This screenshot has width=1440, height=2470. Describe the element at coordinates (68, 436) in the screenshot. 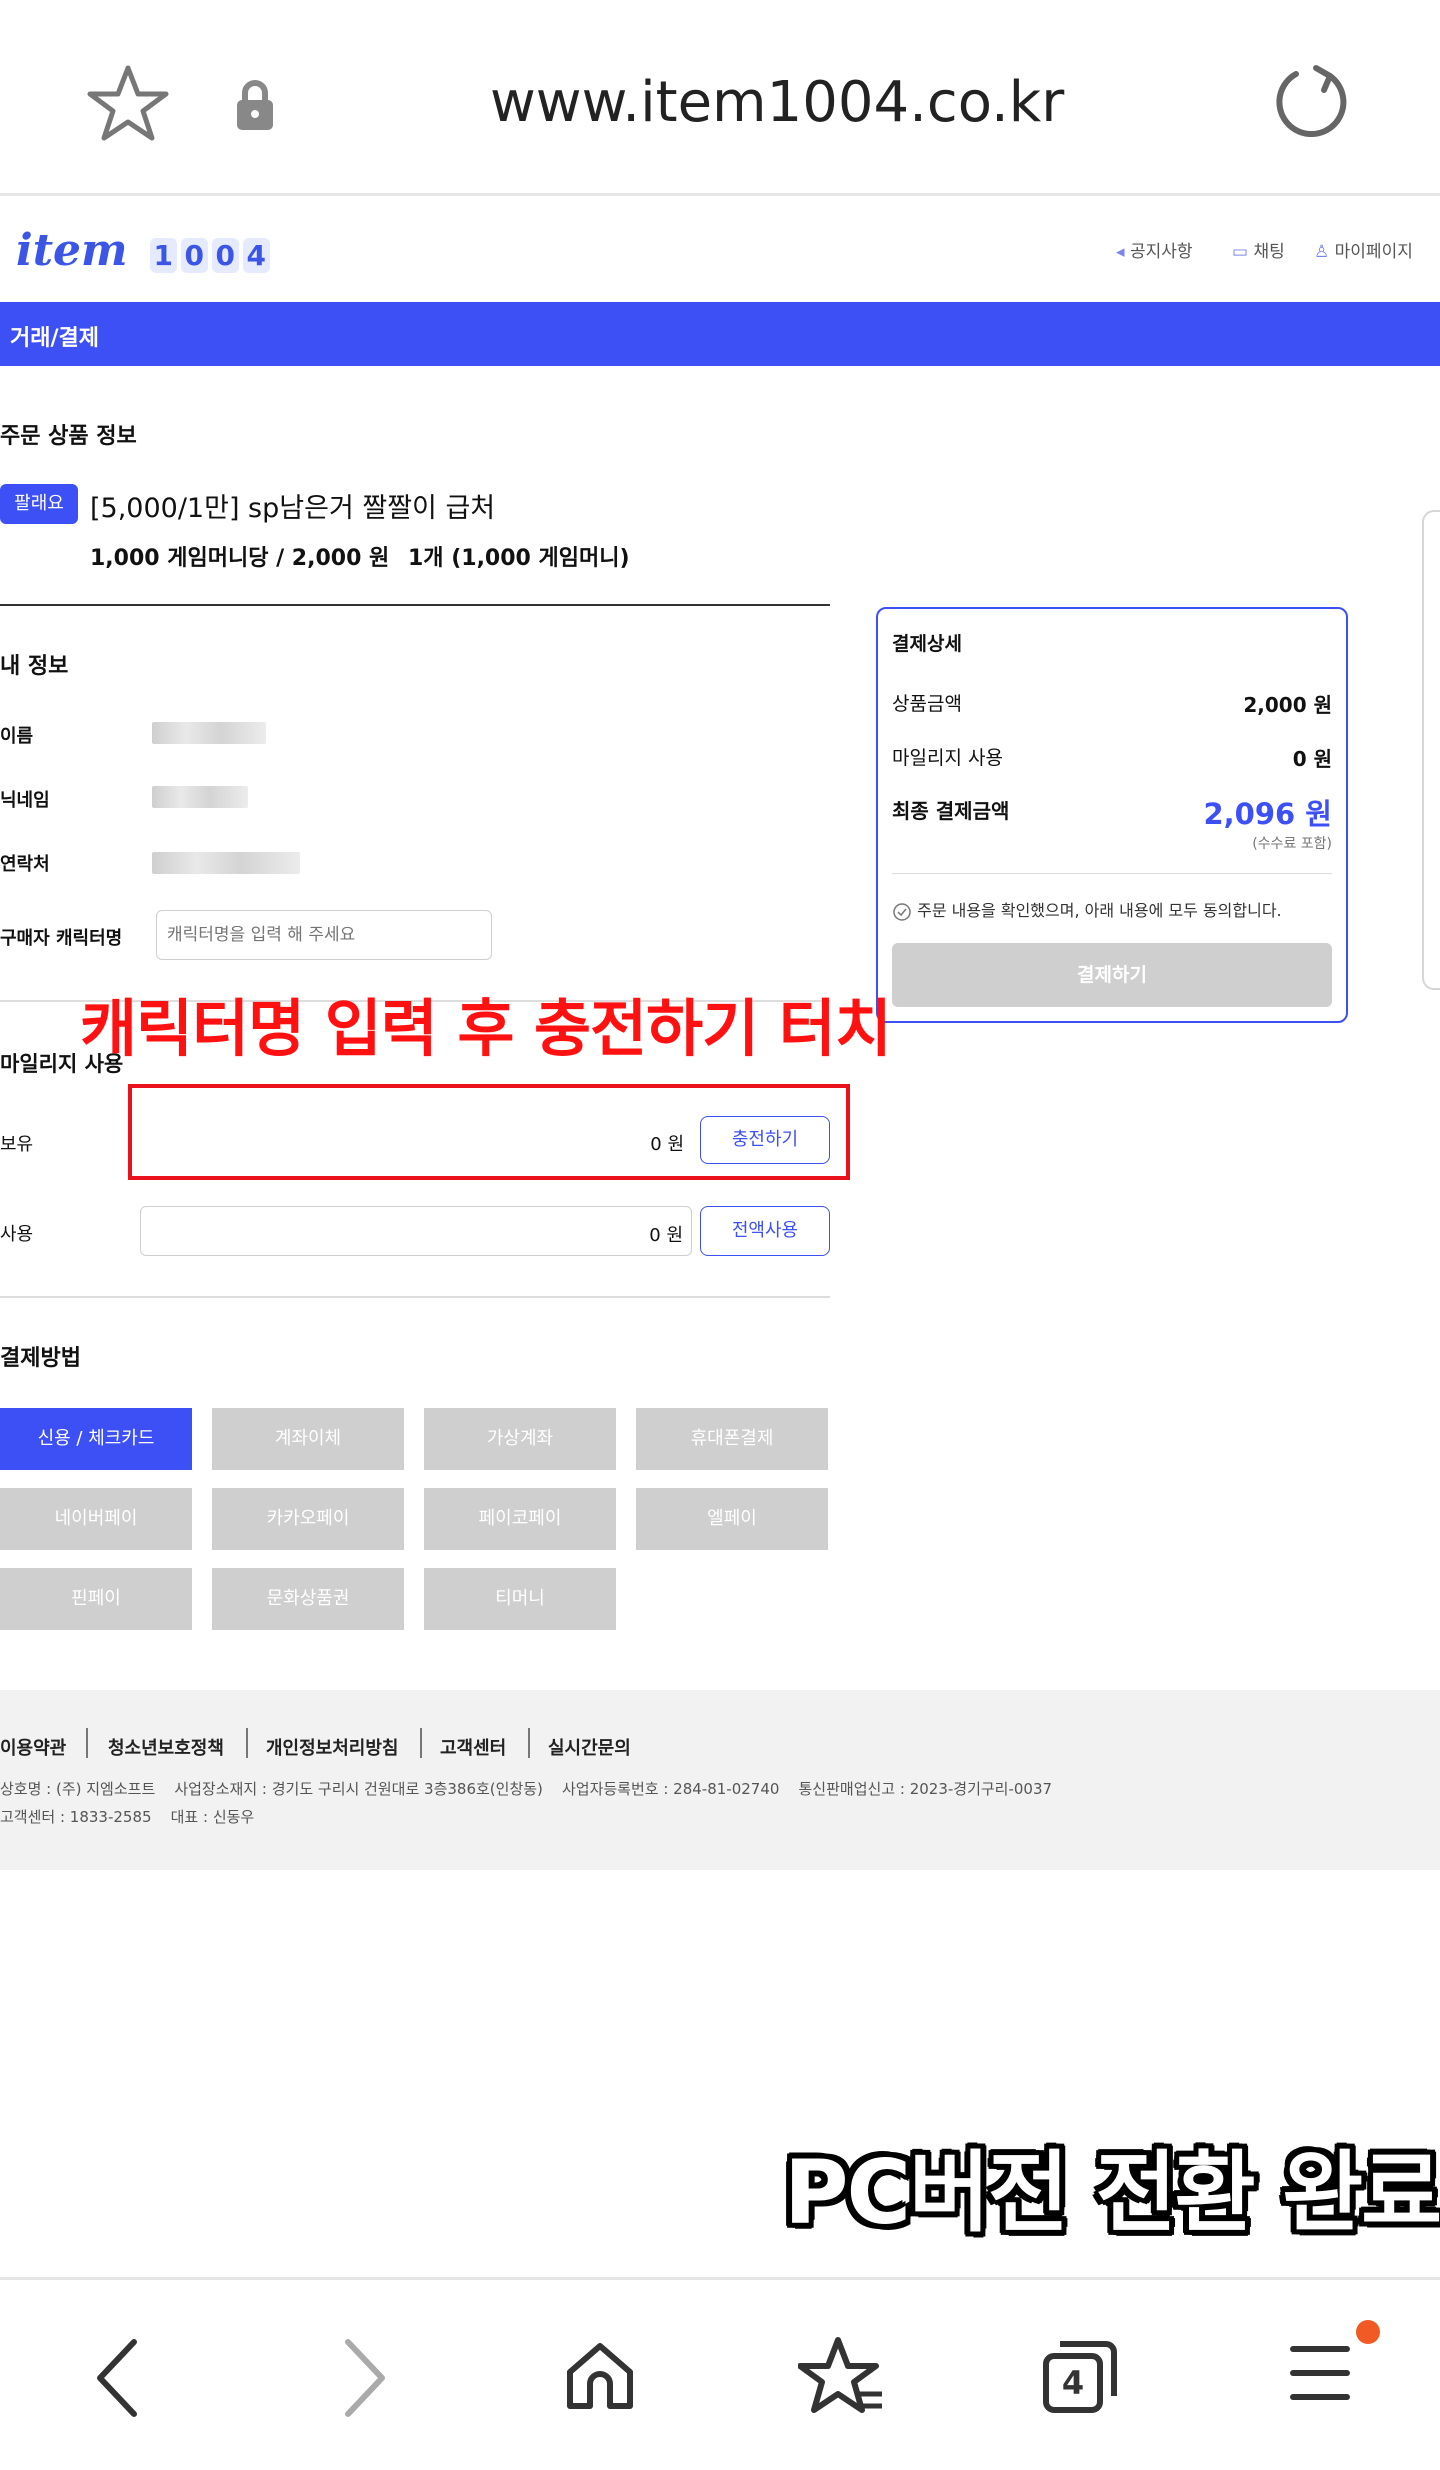

I see `order-info-heading: 주문 상품 정보` at that location.